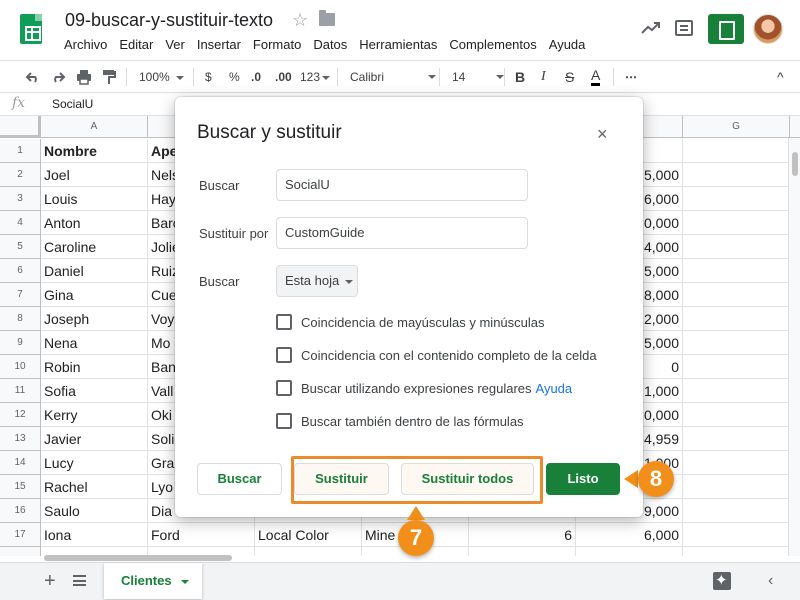 Image resolution: width=800 pixels, height=600 pixels. What do you see at coordinates (161, 77) in the screenshot?
I see `zoom-select: 100%` at bounding box center [161, 77].